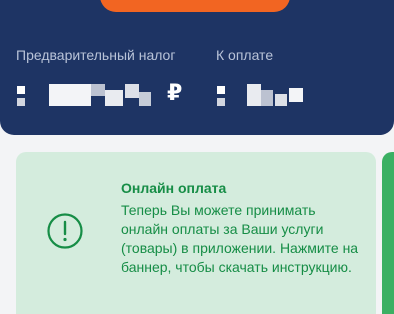 The image size is (394, 314). I want to click on currency-symbol: ₽, so click(175, 92).